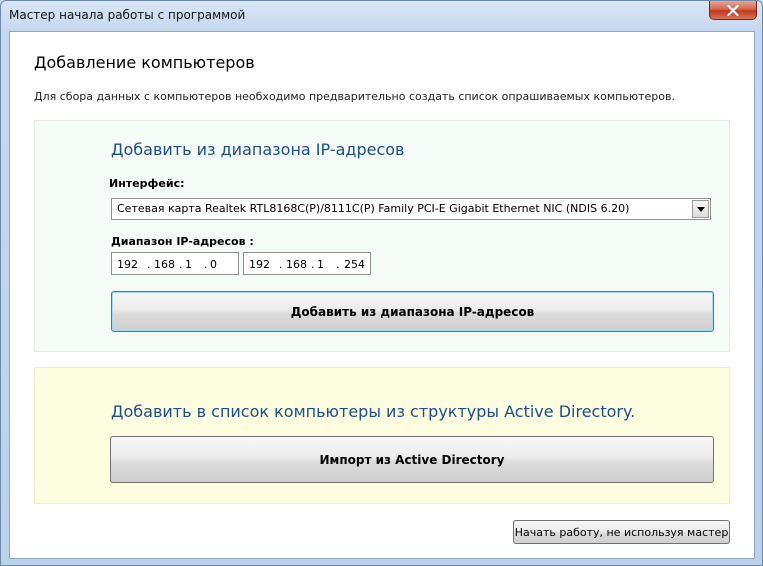  I want to click on ip-from-octet-4: 0, so click(213, 264).